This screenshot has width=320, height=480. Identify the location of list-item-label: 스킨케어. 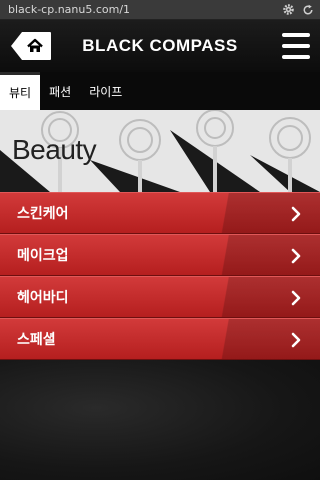
(43, 214).